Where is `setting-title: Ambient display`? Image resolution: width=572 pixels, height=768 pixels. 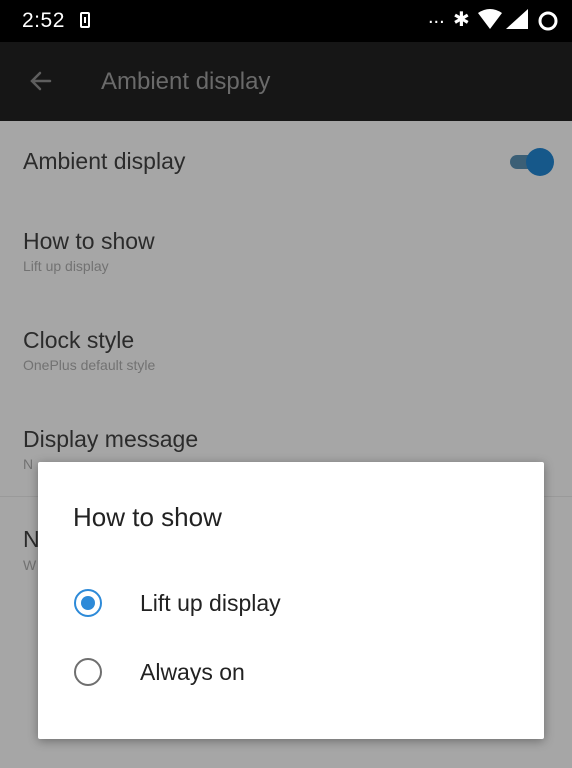
setting-title: Ambient display is located at coordinates (104, 161).